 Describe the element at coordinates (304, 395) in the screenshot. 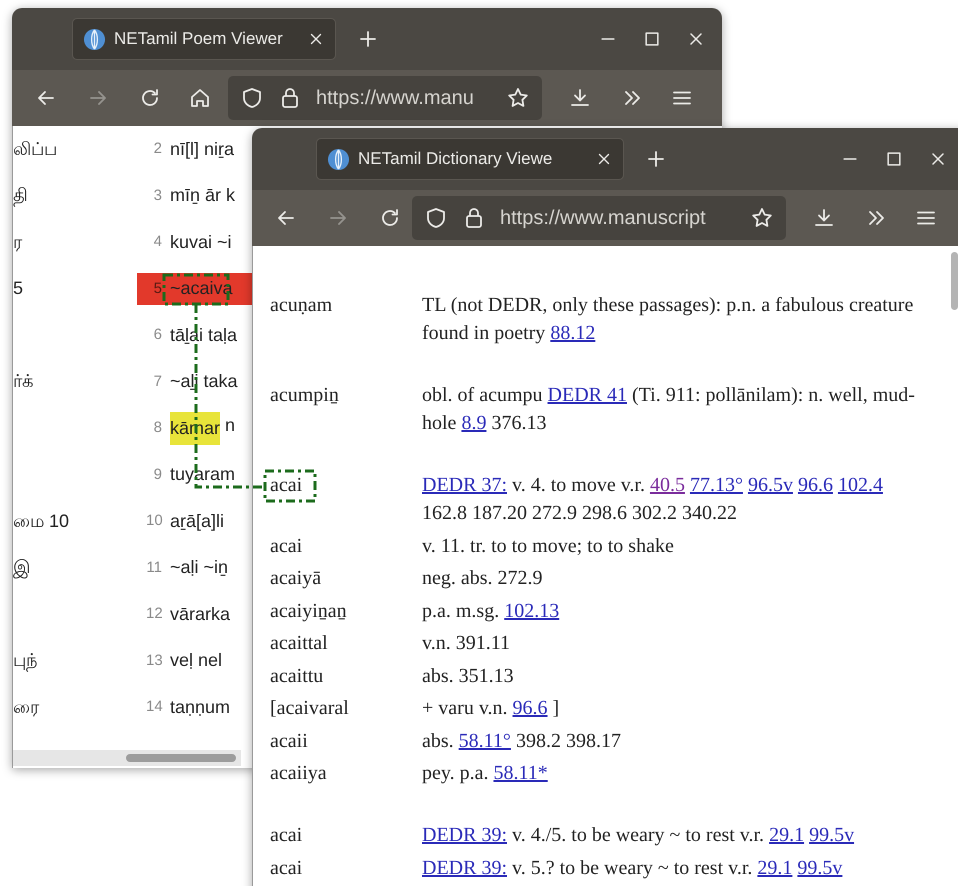

I see `headword: acumpiṉ` at that location.